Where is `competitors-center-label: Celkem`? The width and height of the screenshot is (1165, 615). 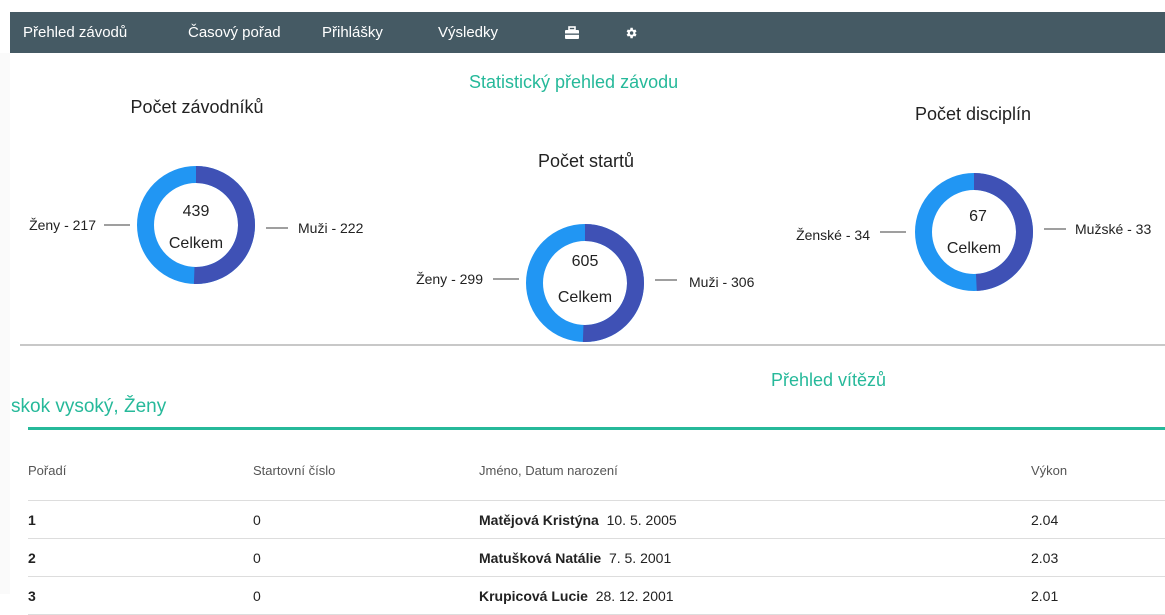 competitors-center-label: Celkem is located at coordinates (196, 243).